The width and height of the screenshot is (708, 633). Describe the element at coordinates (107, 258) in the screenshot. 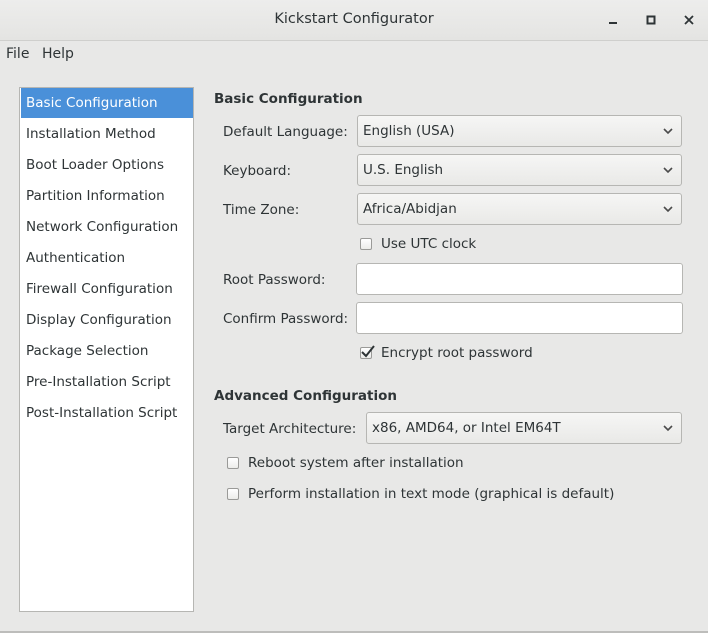

I see `sidebar-item-authentication: Authentication` at that location.